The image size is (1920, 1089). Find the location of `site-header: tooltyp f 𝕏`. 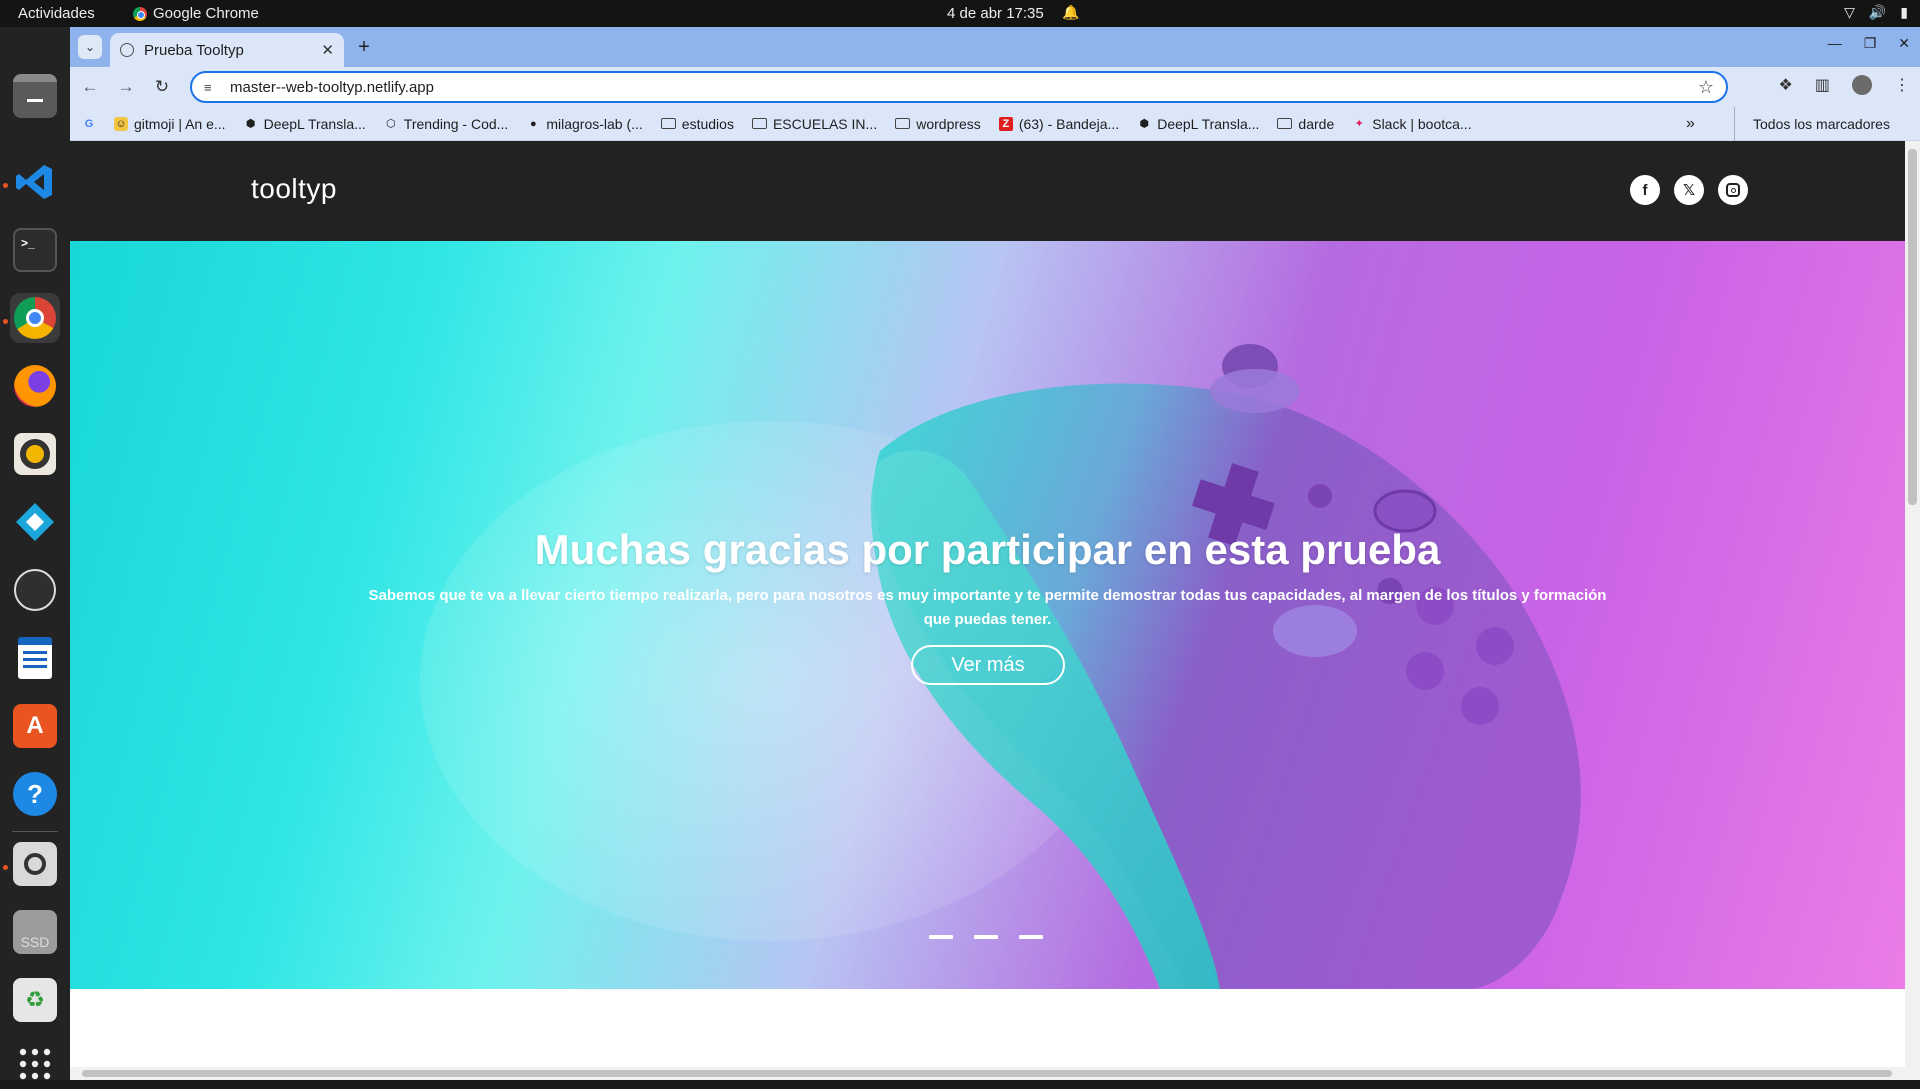

site-header: tooltyp f 𝕏 is located at coordinates (987, 191).